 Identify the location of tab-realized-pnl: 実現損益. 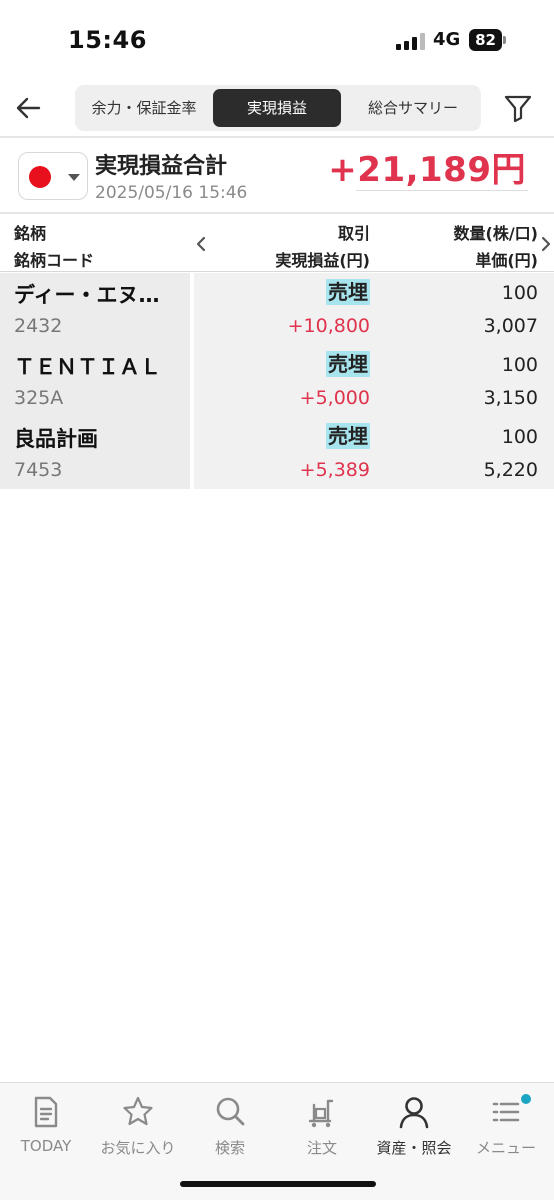
(277, 108).